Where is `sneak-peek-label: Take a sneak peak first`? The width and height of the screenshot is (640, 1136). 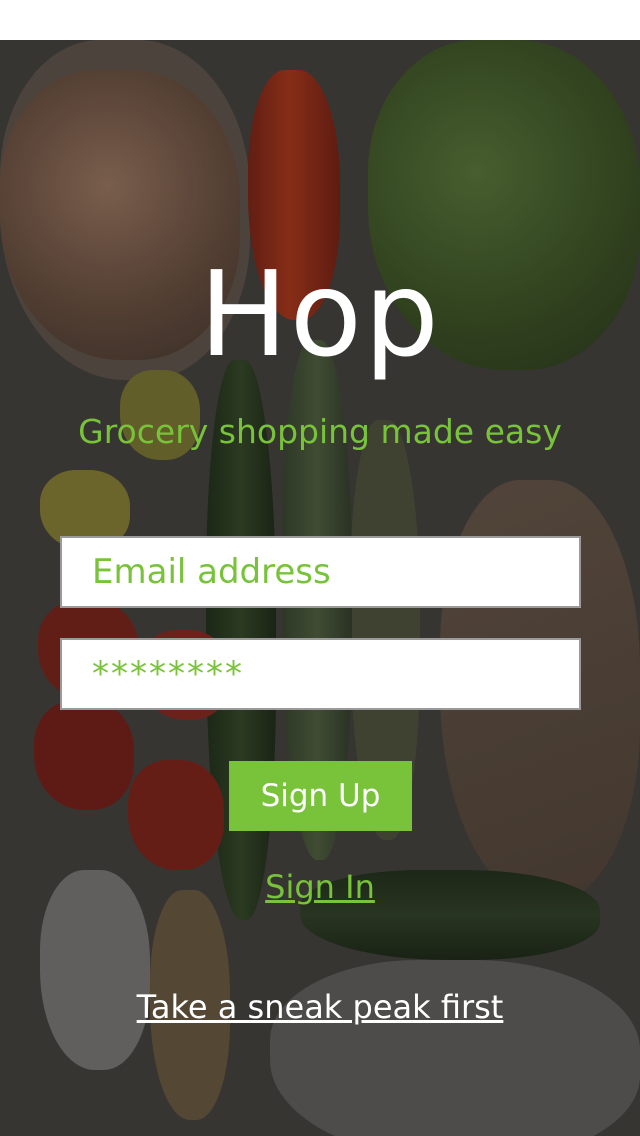 sneak-peek-label: Take a sneak peak first is located at coordinates (320, 1007).